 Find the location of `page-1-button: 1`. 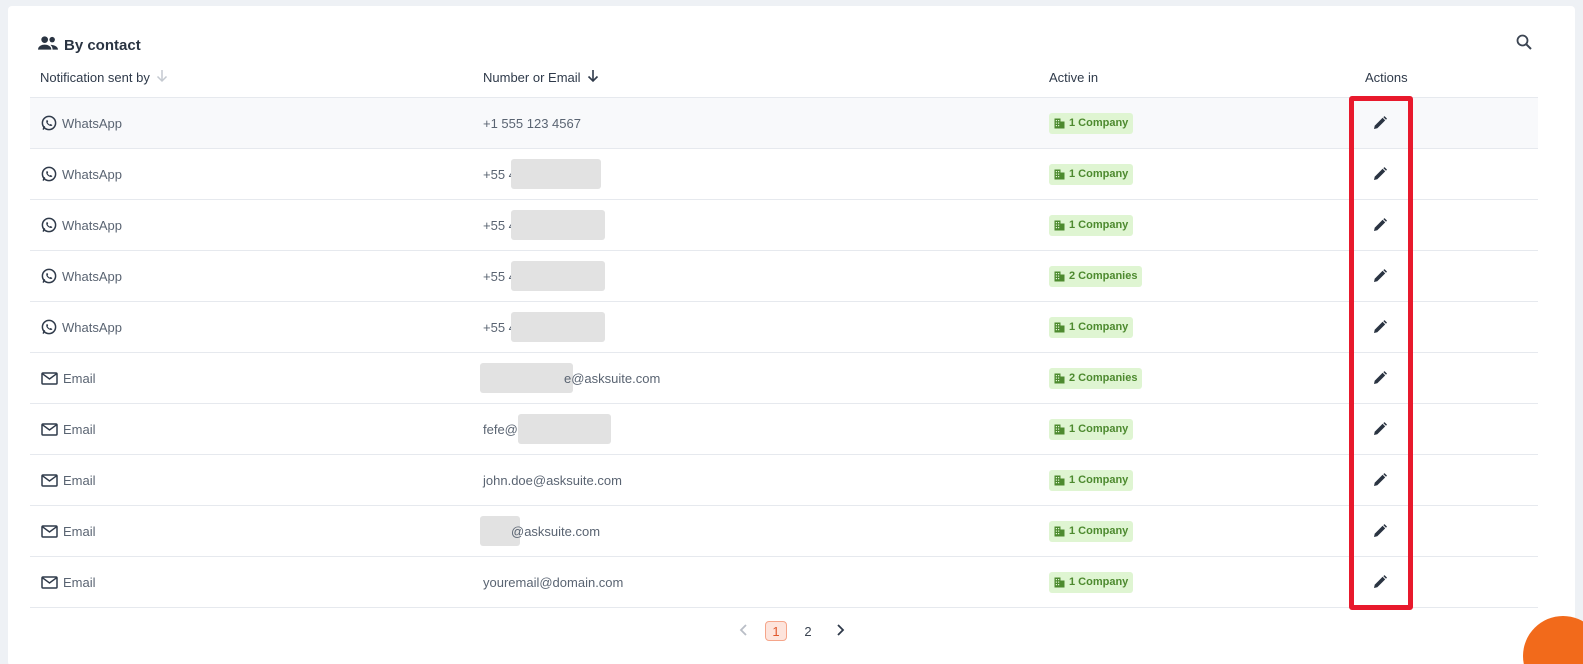

page-1-button: 1 is located at coordinates (776, 631).